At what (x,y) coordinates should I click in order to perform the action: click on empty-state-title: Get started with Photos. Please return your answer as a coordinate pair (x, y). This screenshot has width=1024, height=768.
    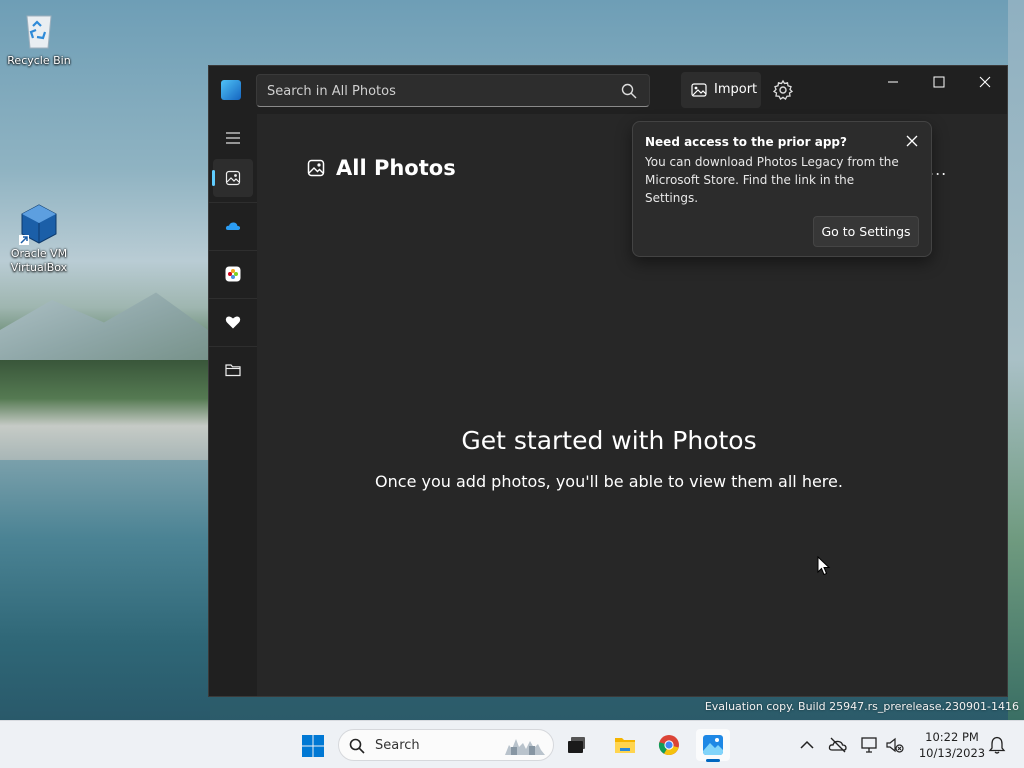
    Looking at the image, I should click on (609, 440).